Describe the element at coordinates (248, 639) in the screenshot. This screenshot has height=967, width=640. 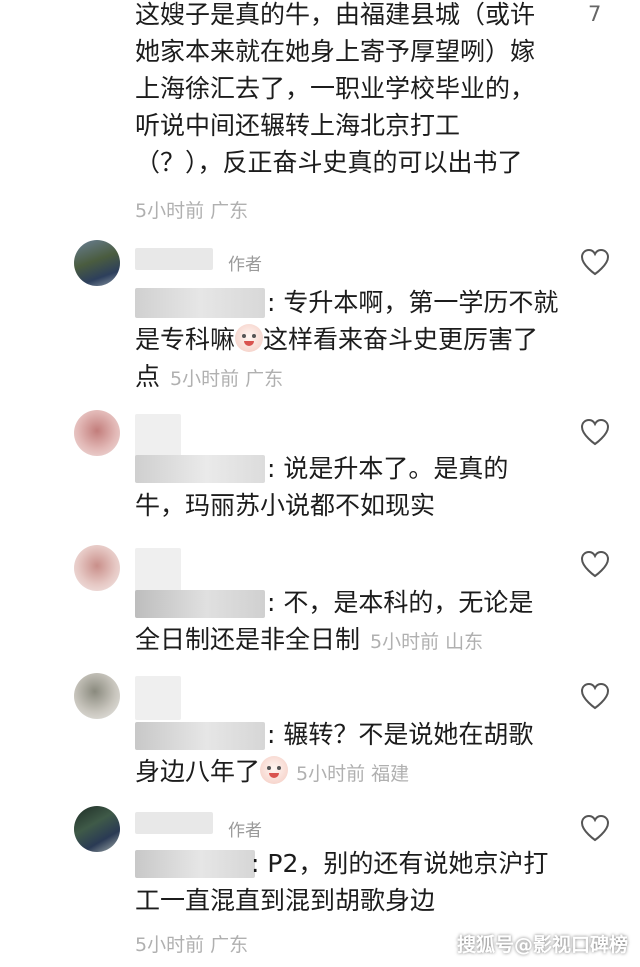
I see `comment-line-text: 全日制还是非全日制` at that location.